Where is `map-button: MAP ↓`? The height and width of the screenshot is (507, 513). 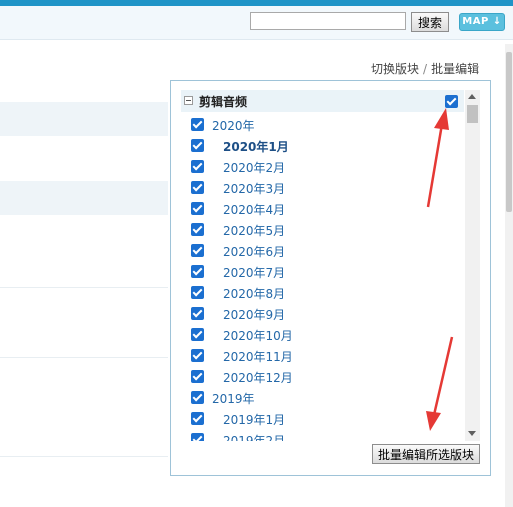 map-button: MAP ↓ is located at coordinates (482, 22).